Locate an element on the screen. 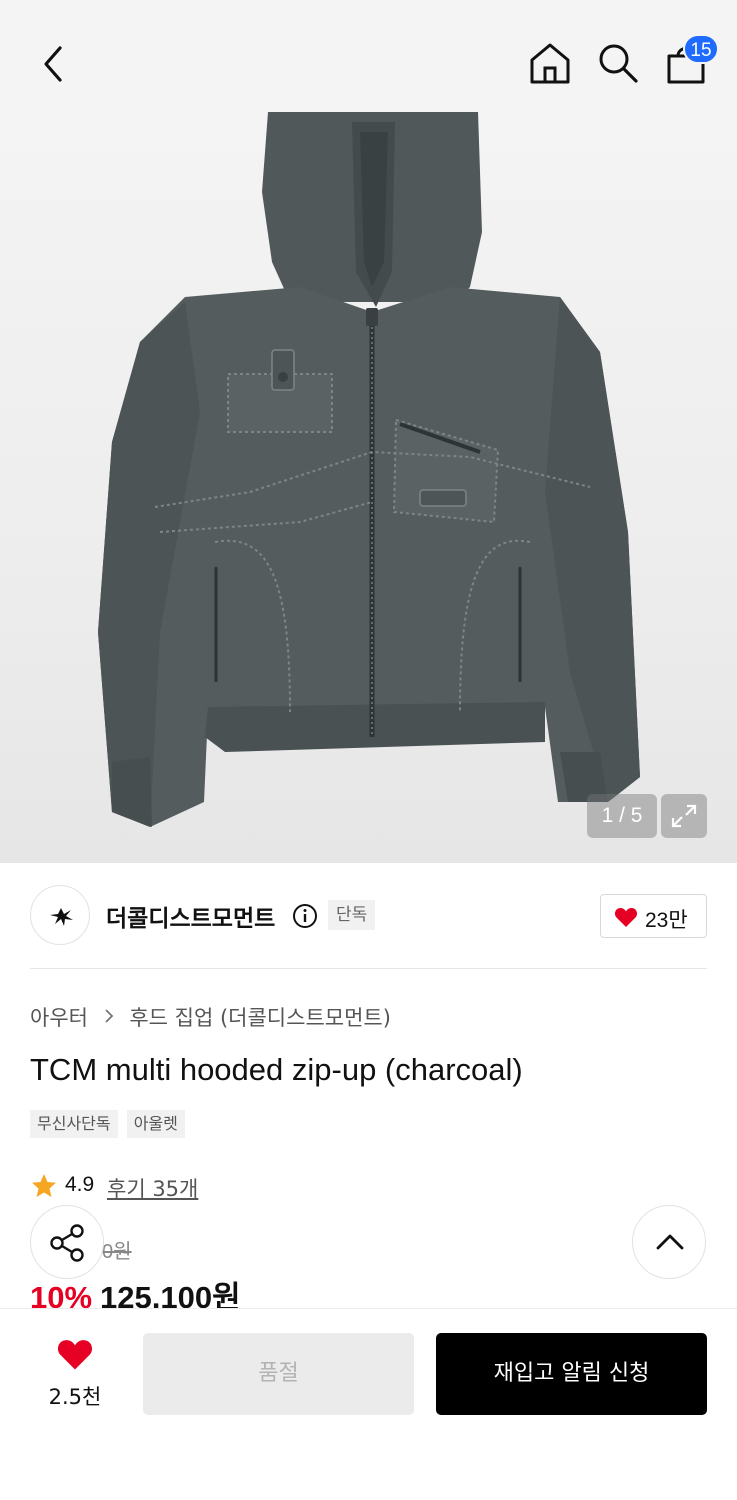 The height and width of the screenshot is (1500, 737). original-price-text: 0원 is located at coordinates (117, 1252).